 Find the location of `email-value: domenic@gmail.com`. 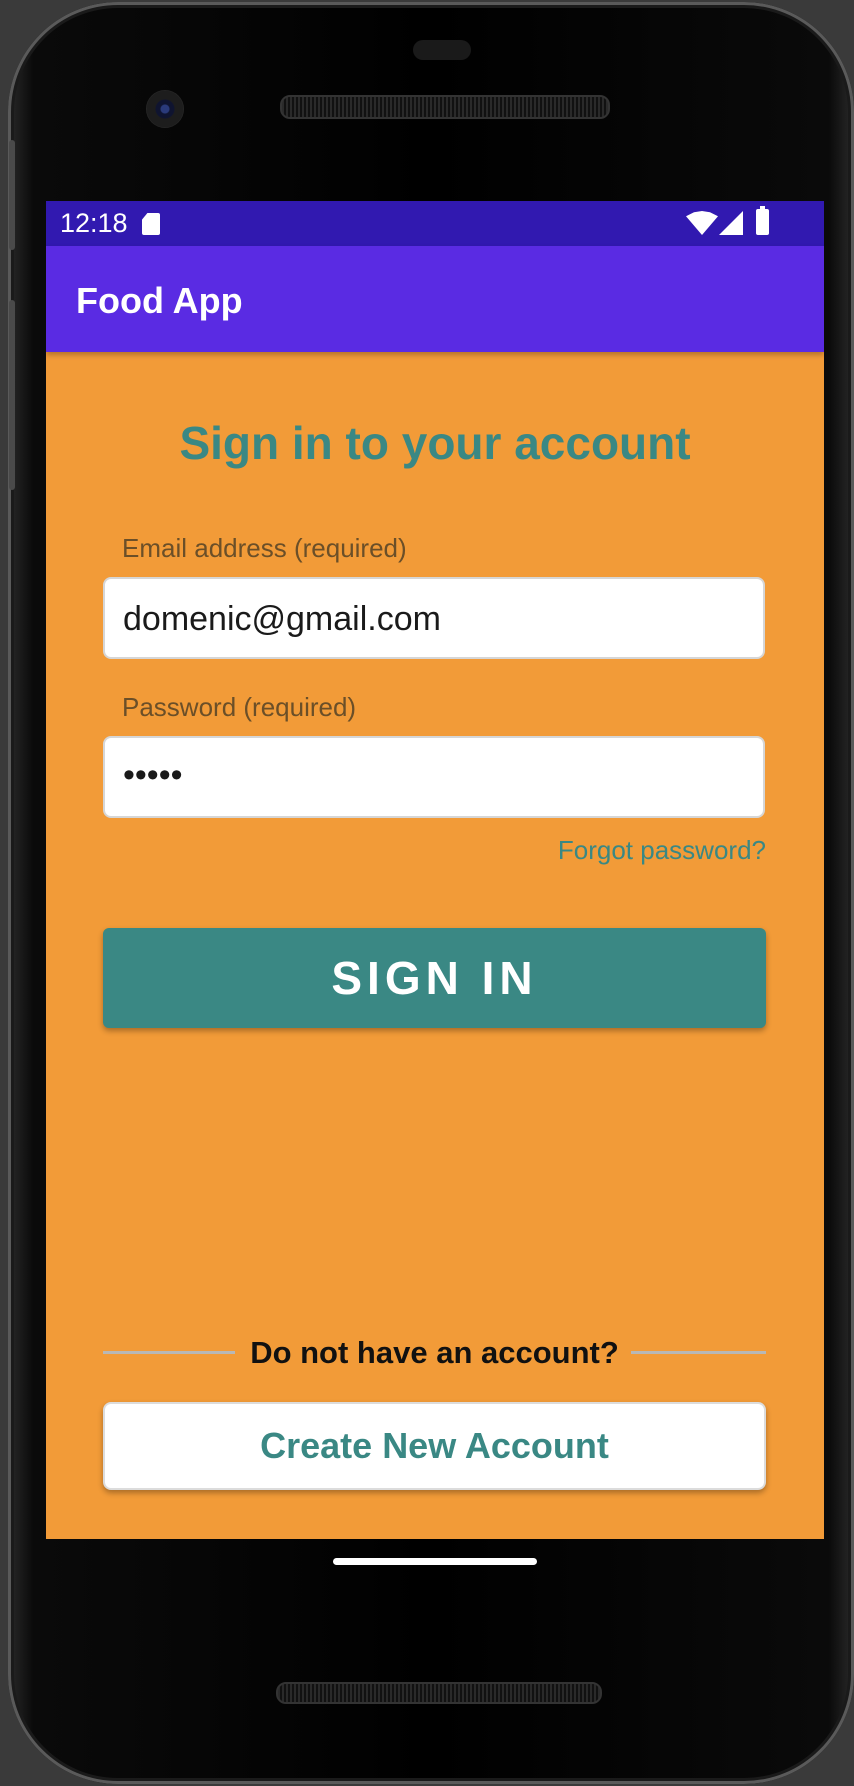

email-value: domenic@gmail.com is located at coordinates (282, 619).